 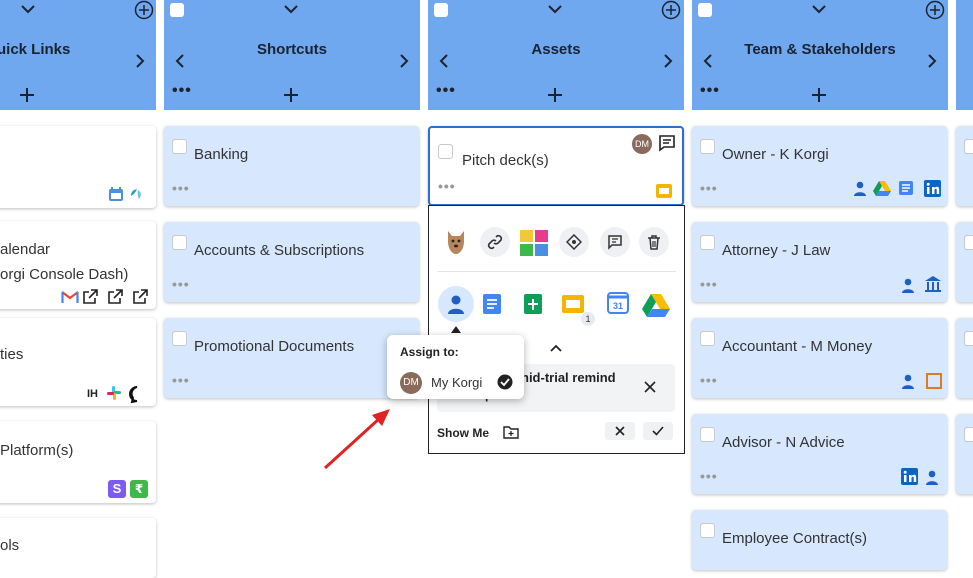 I want to click on avatar: DM, so click(x=642, y=144).